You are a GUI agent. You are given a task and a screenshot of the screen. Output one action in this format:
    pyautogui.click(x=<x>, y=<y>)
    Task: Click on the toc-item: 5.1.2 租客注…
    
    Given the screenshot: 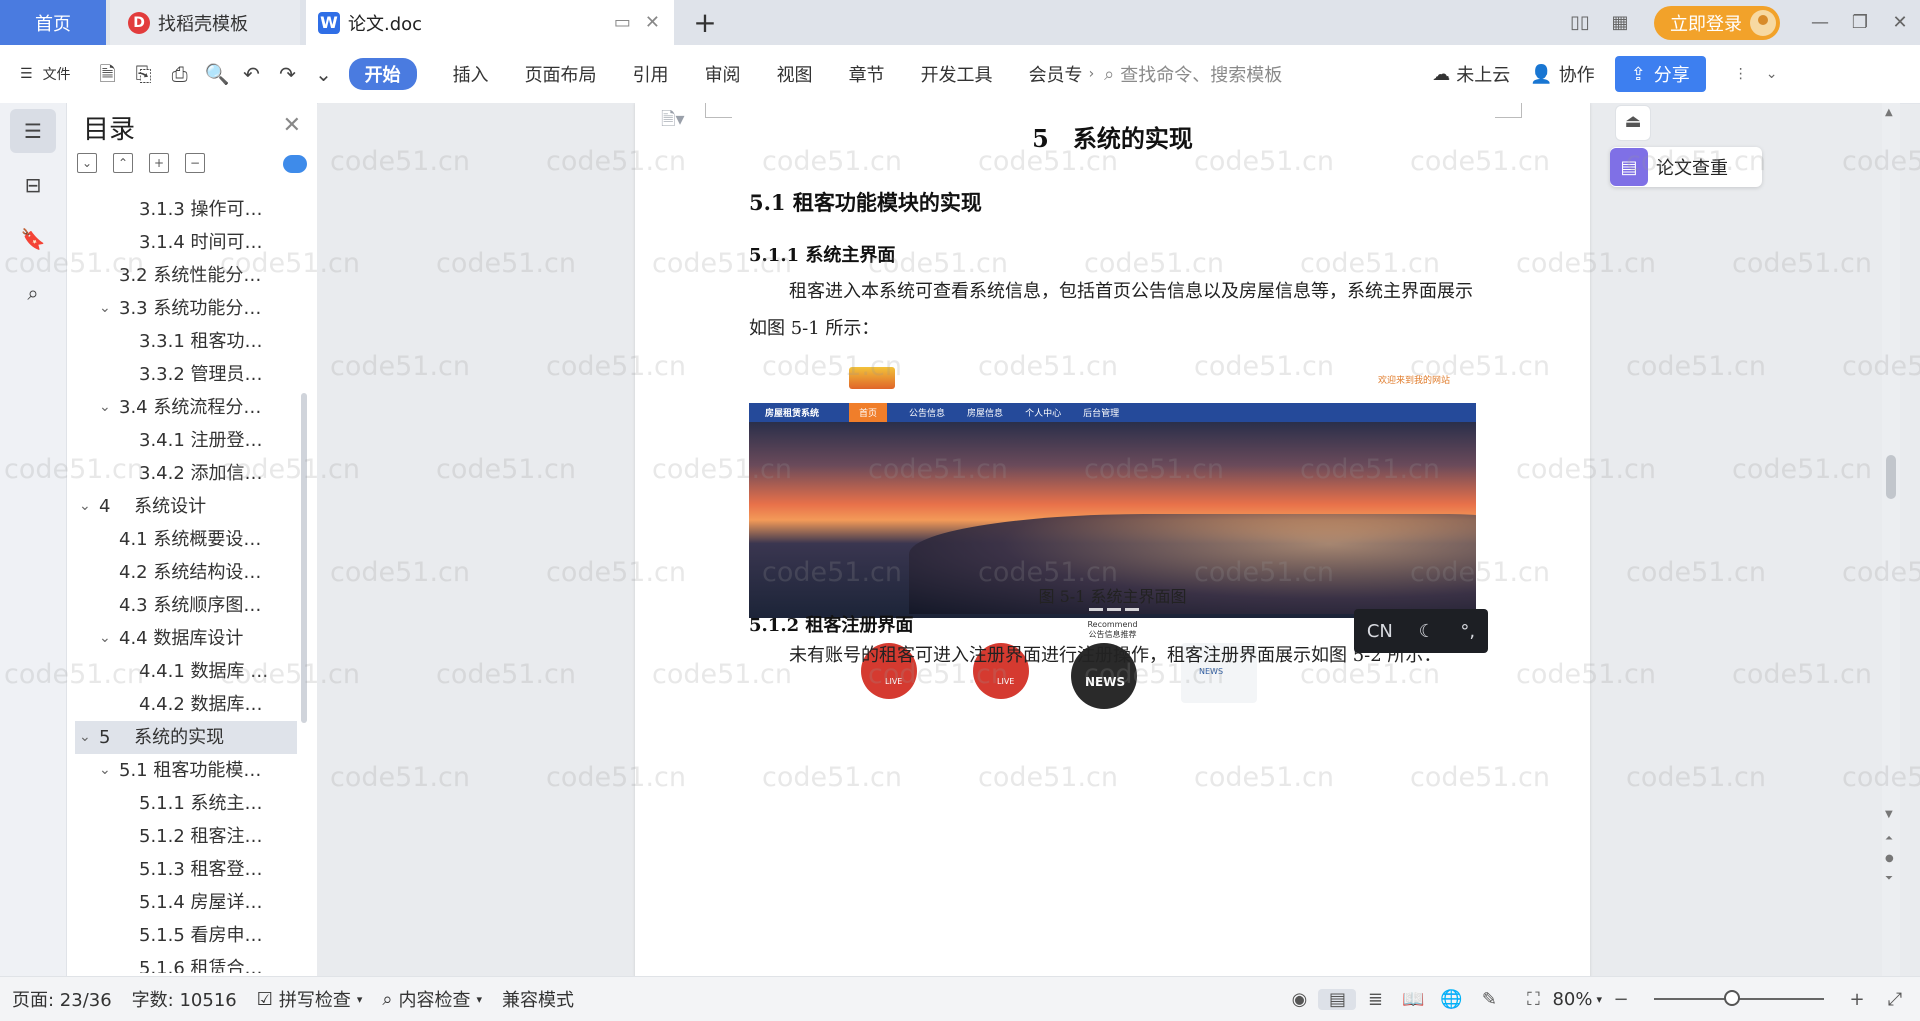 What is the action you would take?
    pyautogui.click(x=186, y=836)
    